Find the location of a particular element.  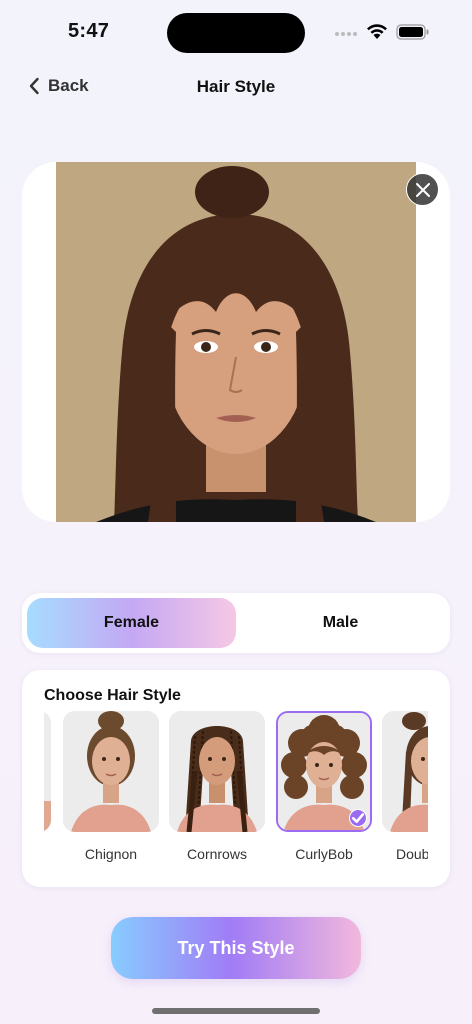

gender-option-female: Female is located at coordinates (131, 623).